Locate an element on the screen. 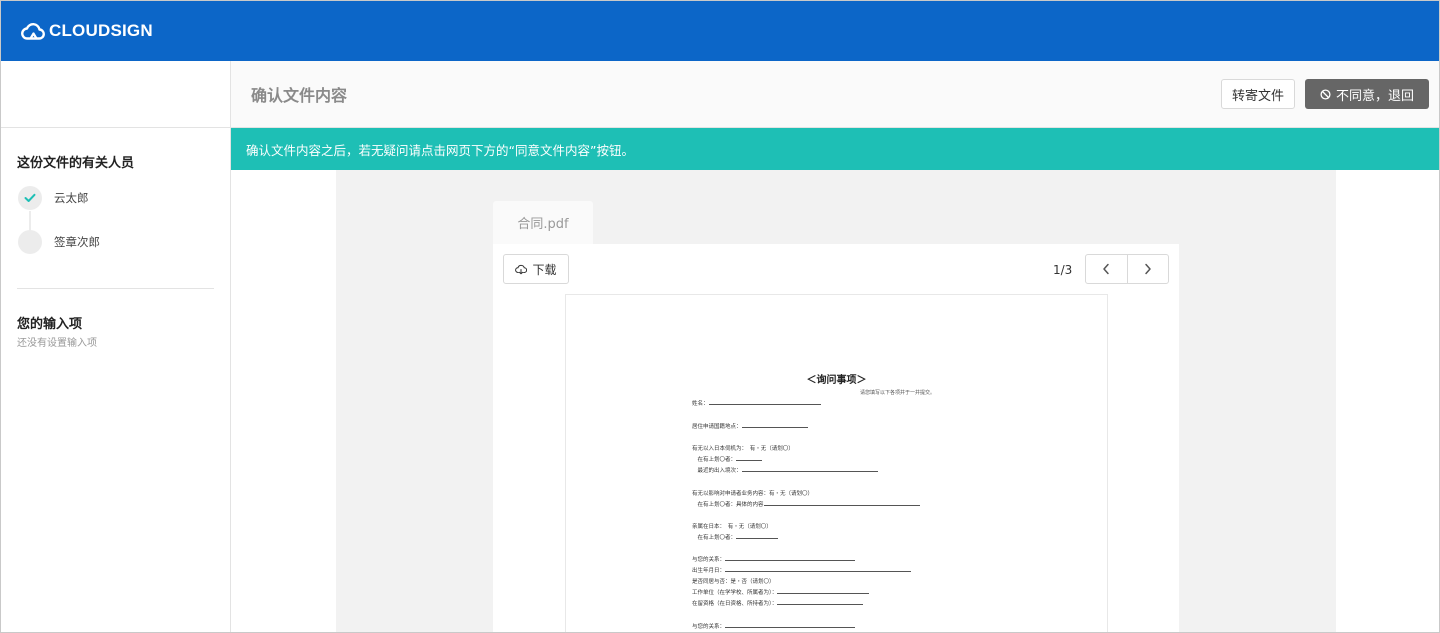 The height and width of the screenshot is (633, 1440). forward-document-button: 转寄文件 is located at coordinates (1258, 94).